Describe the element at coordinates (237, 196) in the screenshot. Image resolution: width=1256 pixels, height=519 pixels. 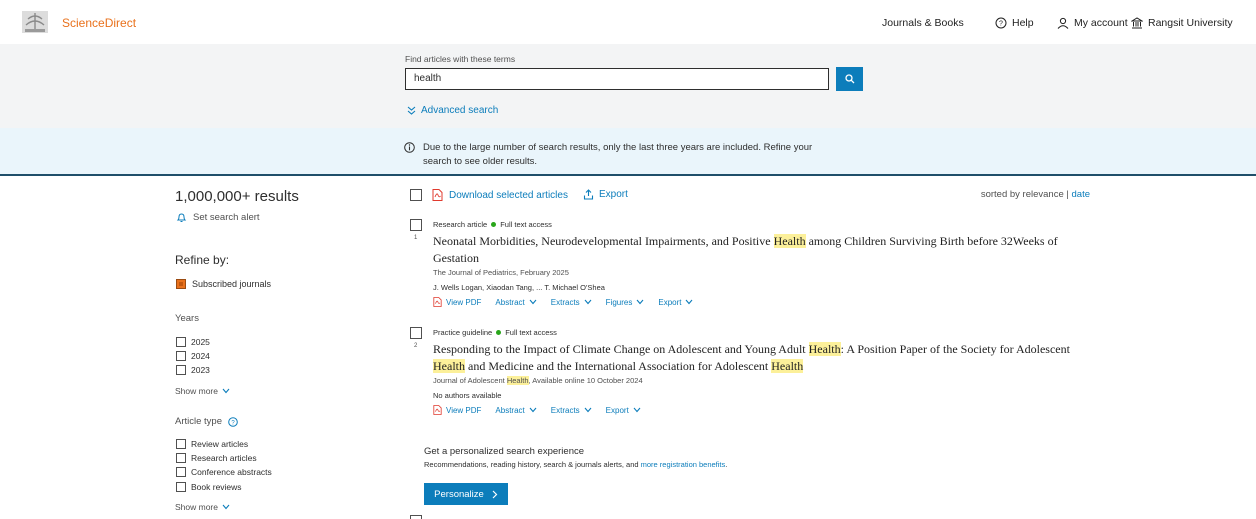
I see `results-count: 1,000,000+ results` at that location.